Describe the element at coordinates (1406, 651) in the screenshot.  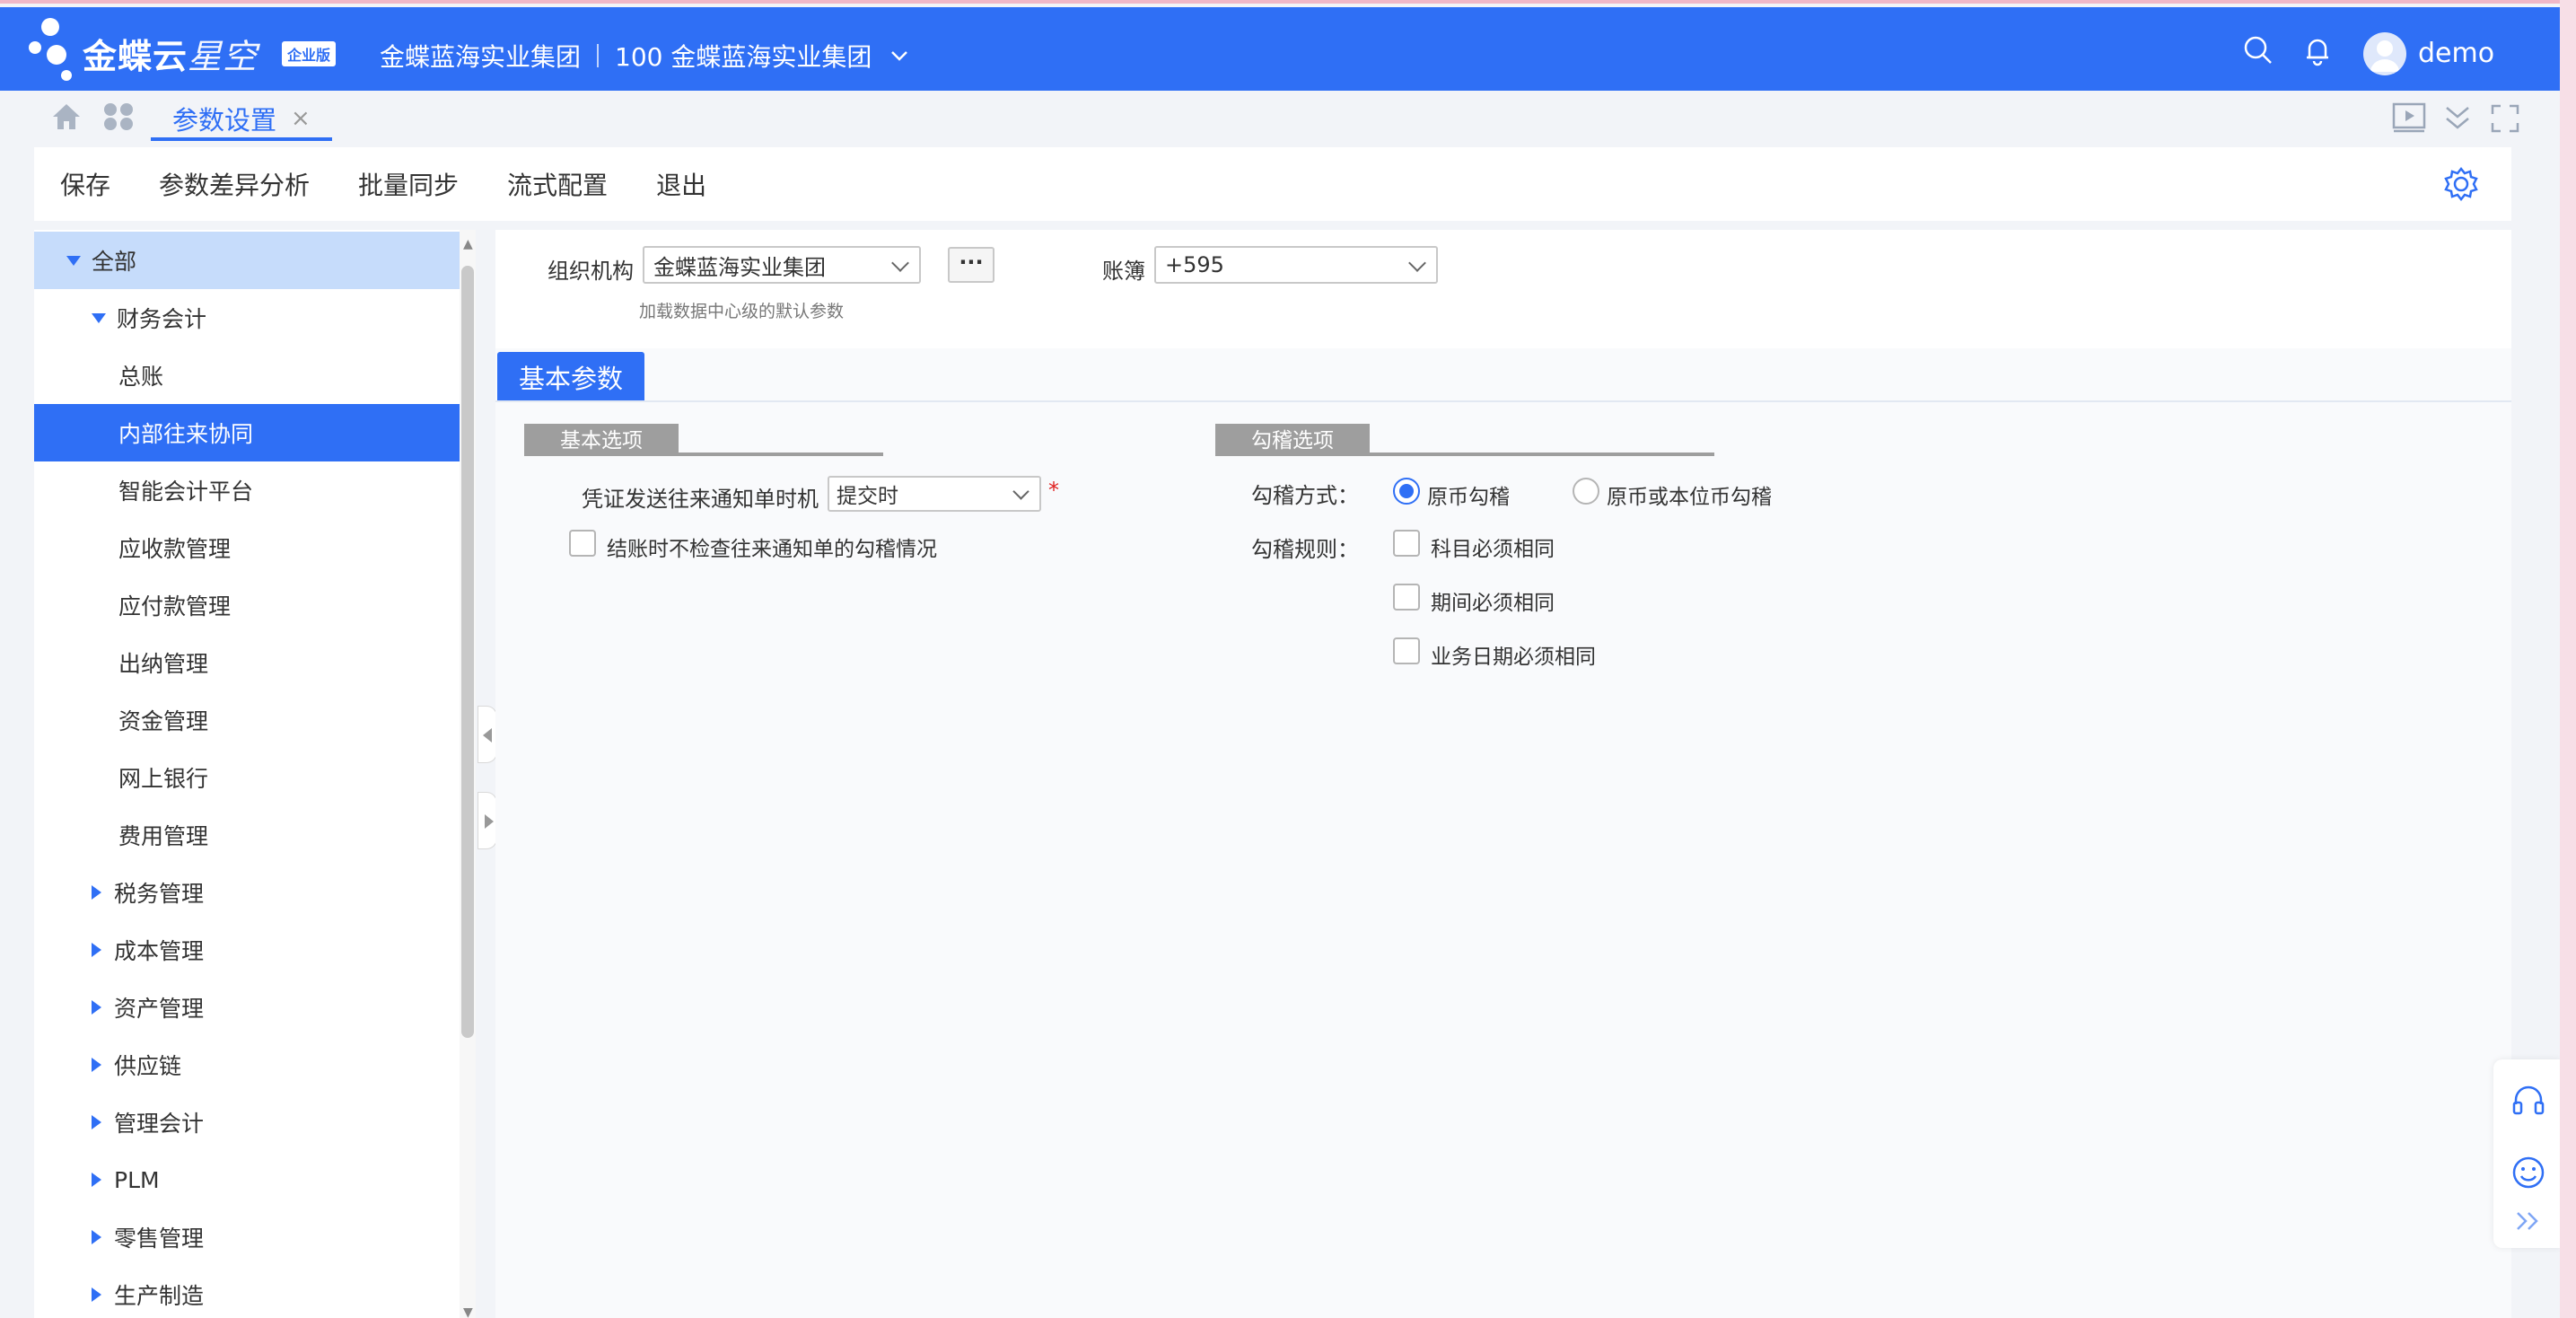
I see `checkbox-same-business-date` at that location.